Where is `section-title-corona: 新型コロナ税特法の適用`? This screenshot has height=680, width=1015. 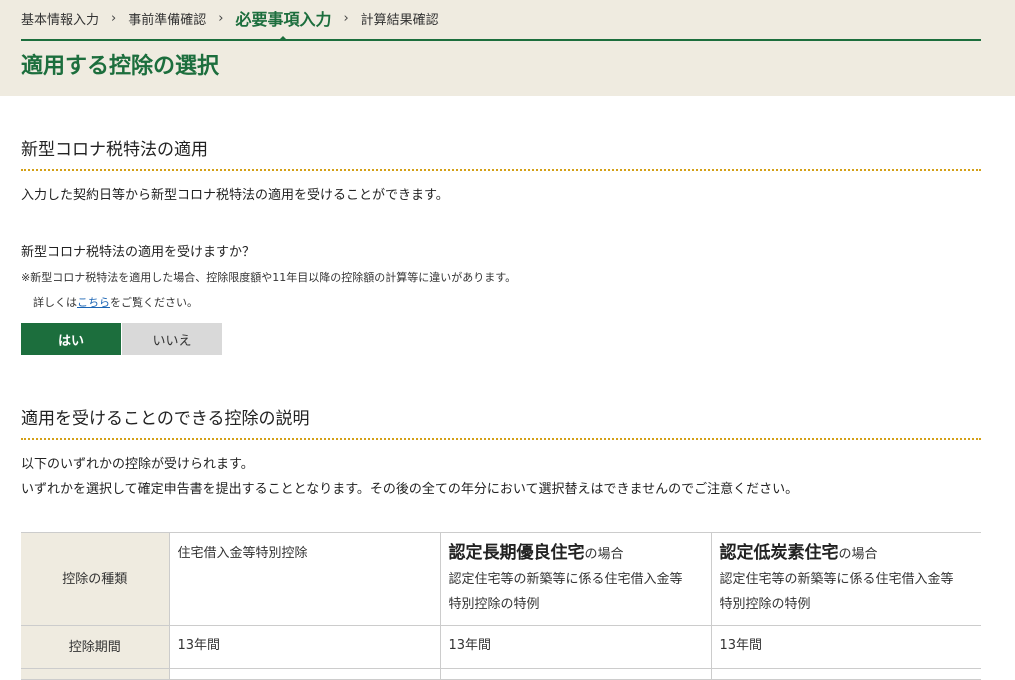 section-title-corona: 新型コロナ税特法の適用 is located at coordinates (501, 155).